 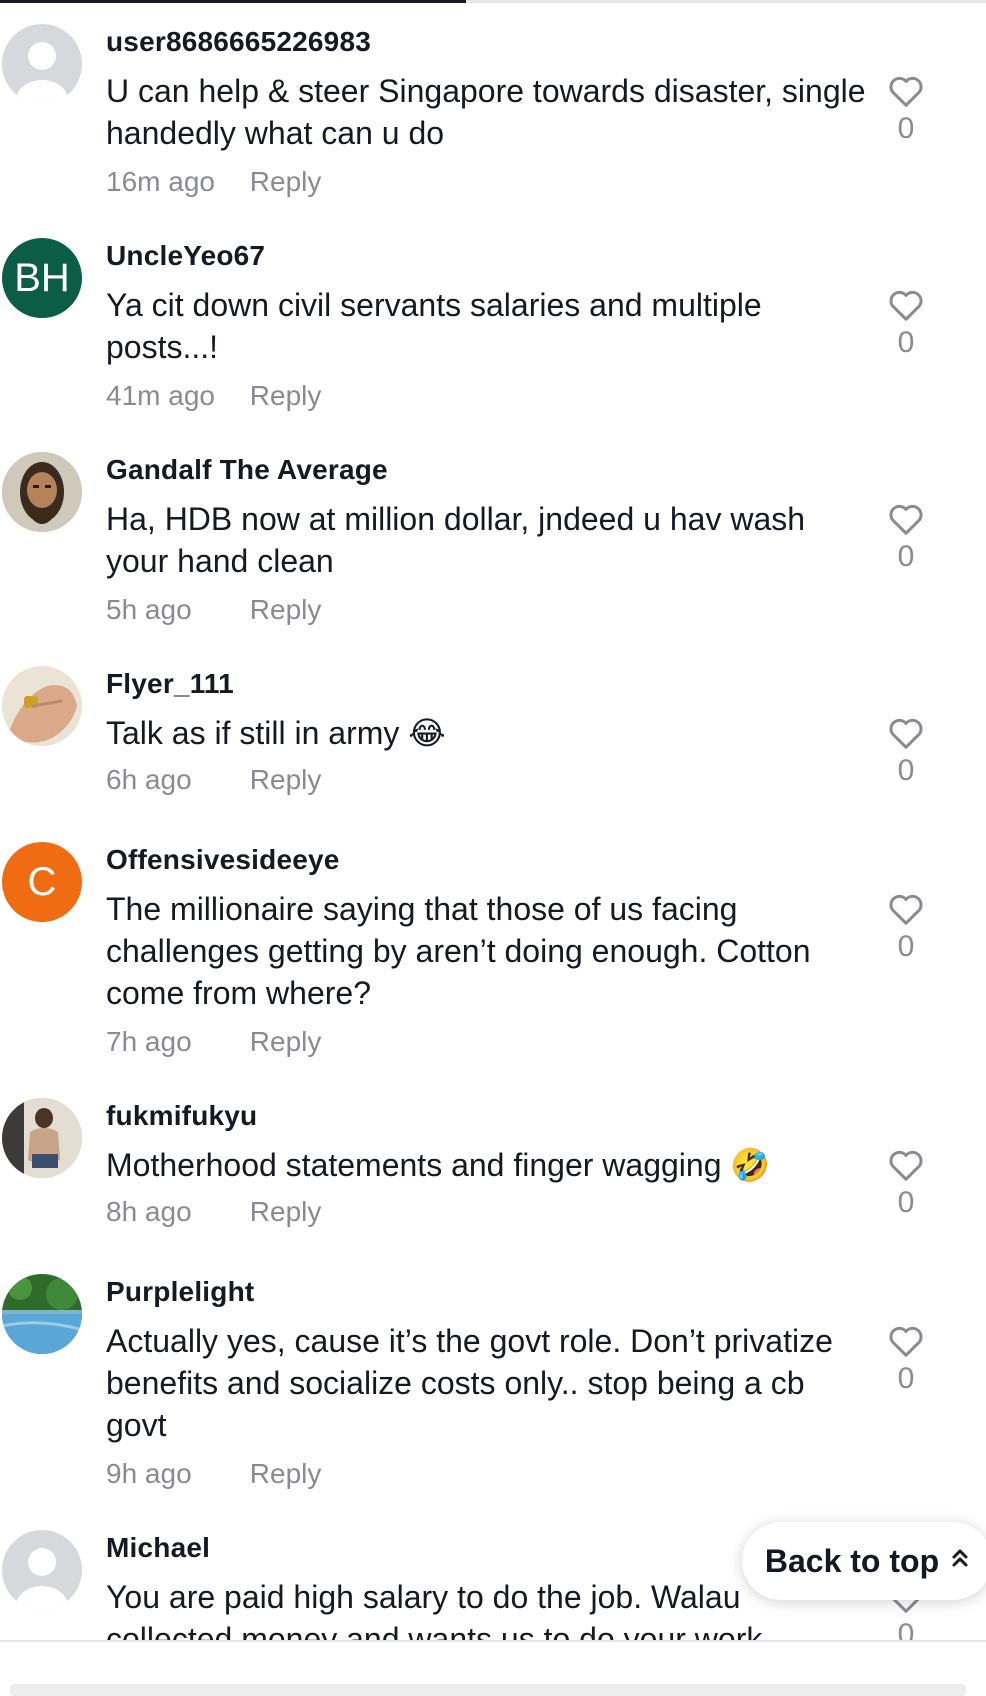 What do you see at coordinates (238, 42) in the screenshot?
I see `comment-username: user8686665226983` at bounding box center [238, 42].